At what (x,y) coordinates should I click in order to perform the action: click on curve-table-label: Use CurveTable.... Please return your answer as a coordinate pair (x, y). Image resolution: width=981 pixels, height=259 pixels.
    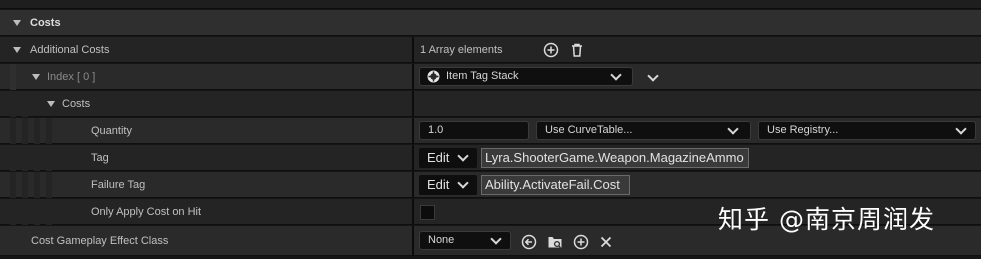
    Looking at the image, I should click on (589, 130).